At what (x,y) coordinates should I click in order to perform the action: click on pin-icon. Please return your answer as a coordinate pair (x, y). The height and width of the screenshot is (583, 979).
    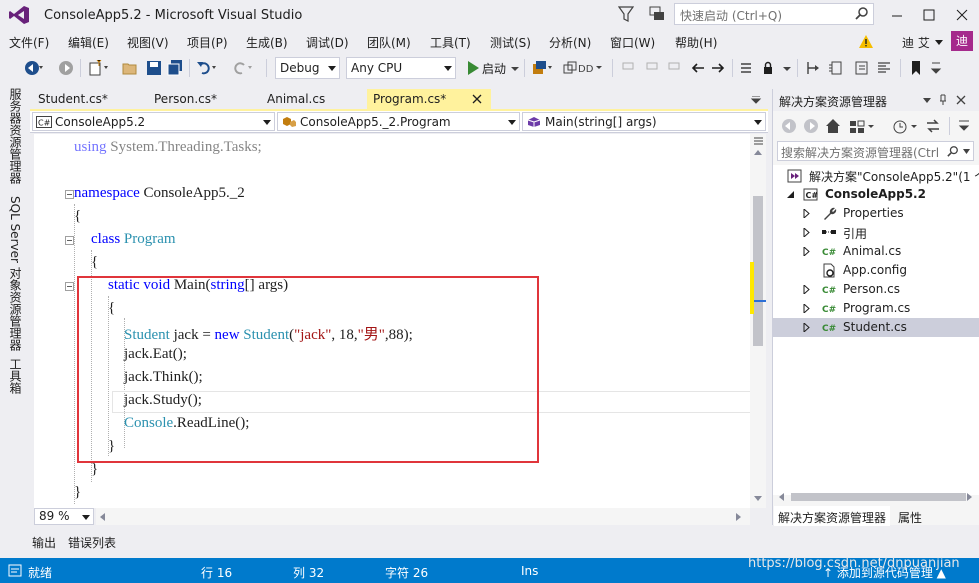
    Looking at the image, I should click on (943, 100).